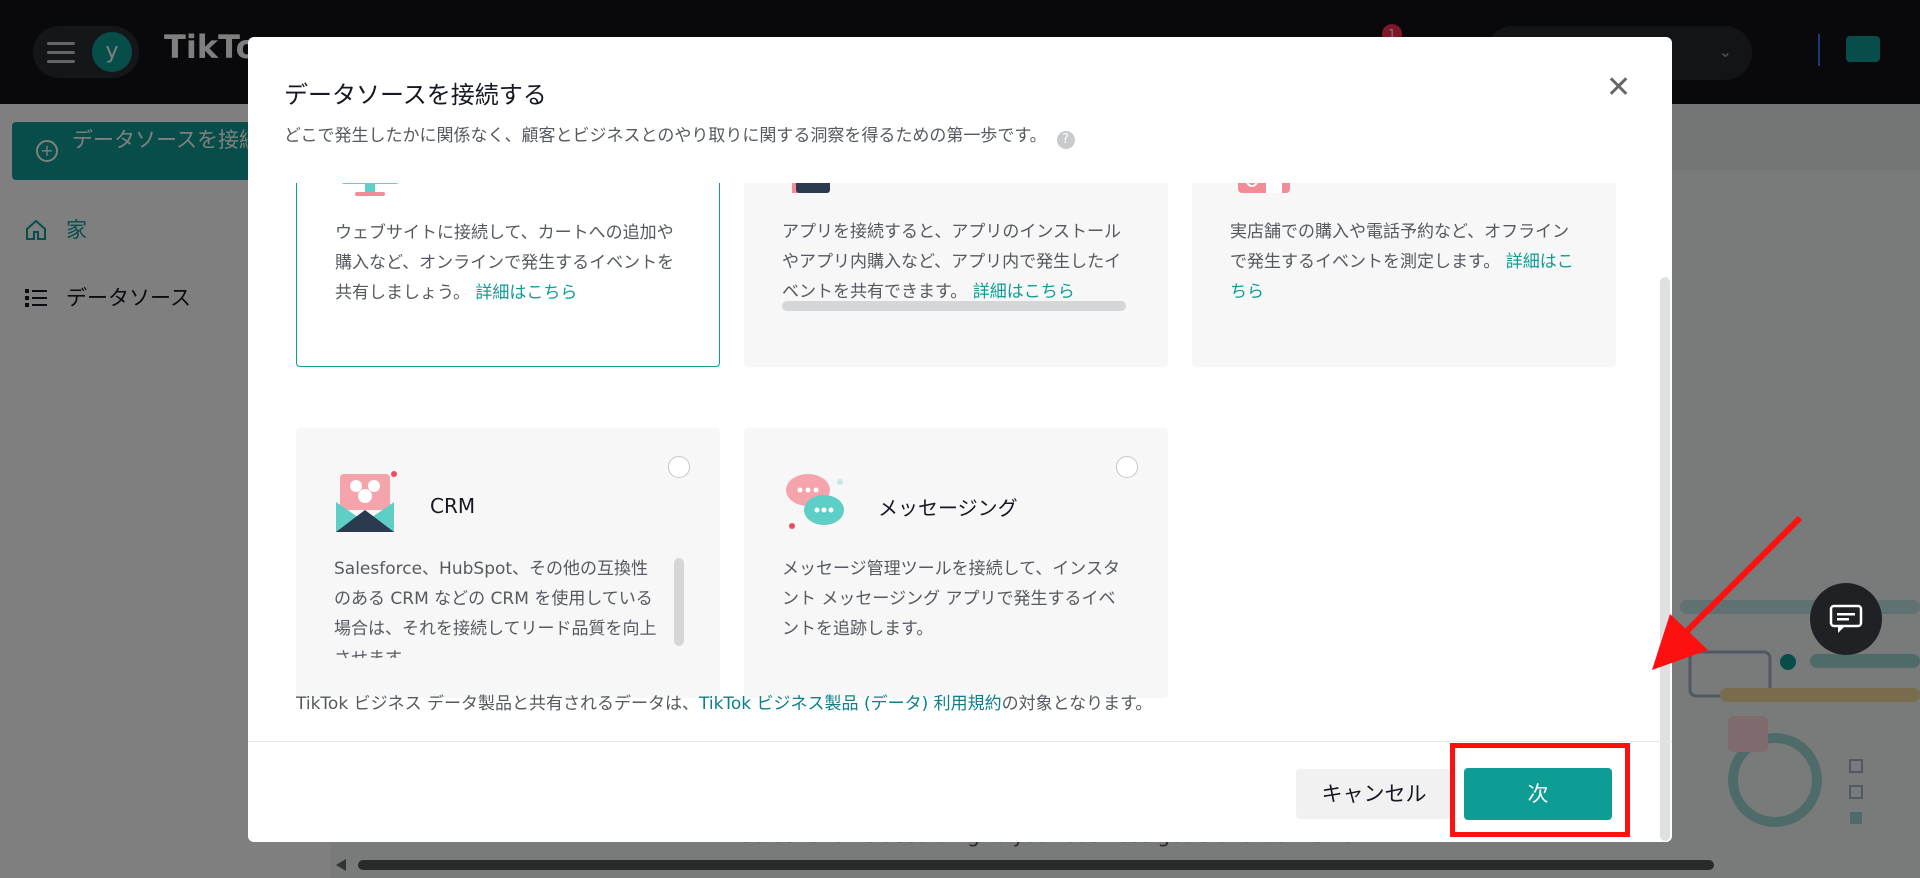 This screenshot has height=878, width=1920. I want to click on card-title: メッセージング, so click(948, 508).